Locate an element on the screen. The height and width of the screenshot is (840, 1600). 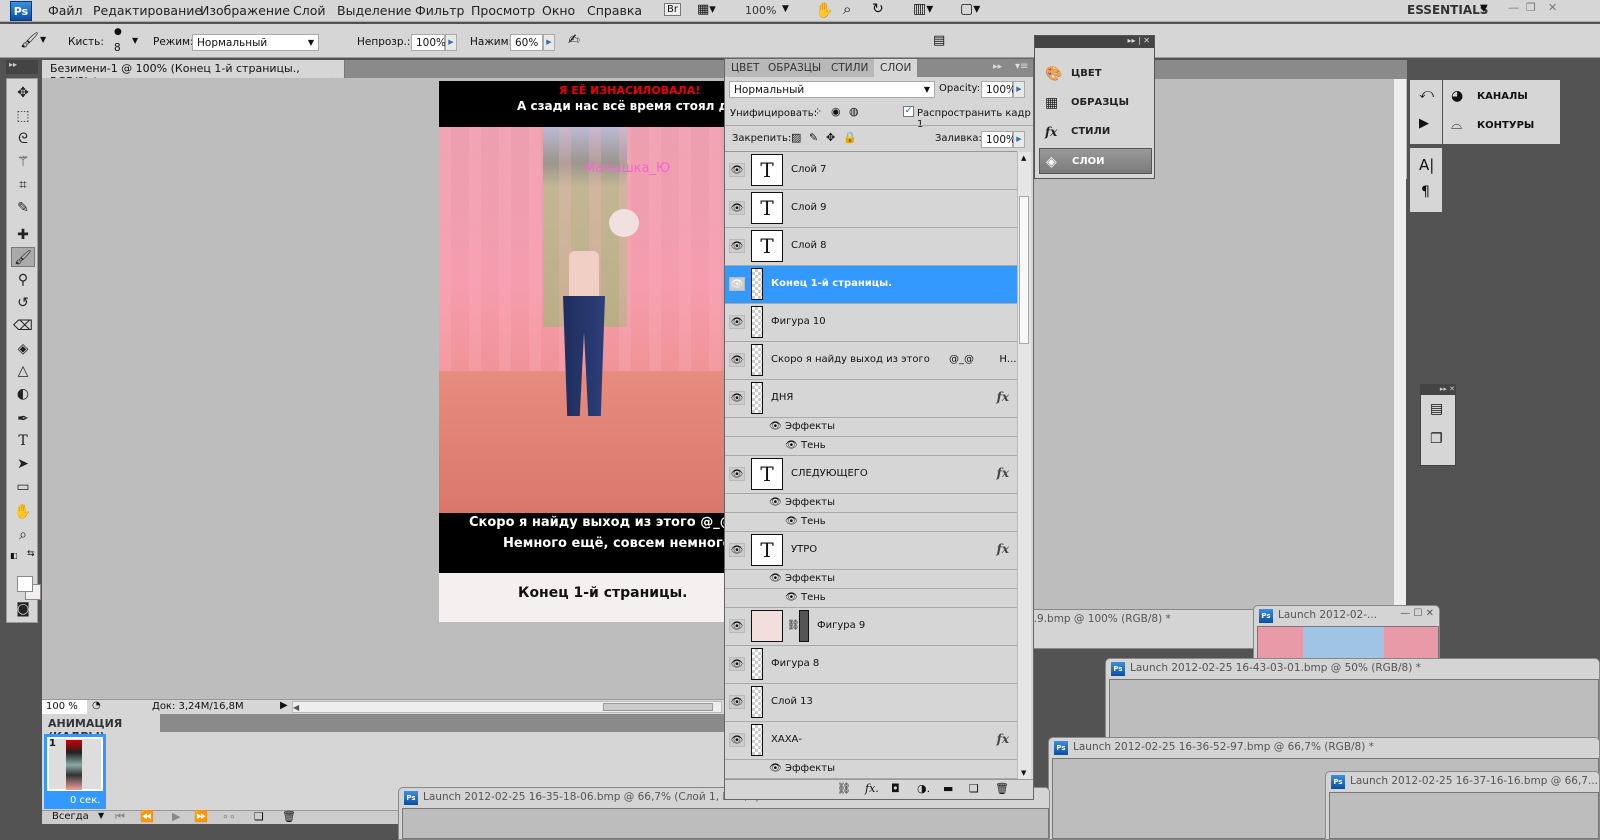
menu-filter: Фильтр is located at coordinates (439, 10).